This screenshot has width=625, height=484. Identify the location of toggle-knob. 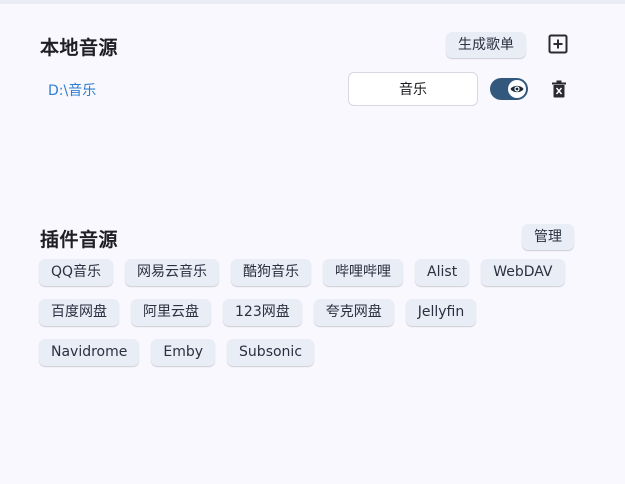
(517, 89).